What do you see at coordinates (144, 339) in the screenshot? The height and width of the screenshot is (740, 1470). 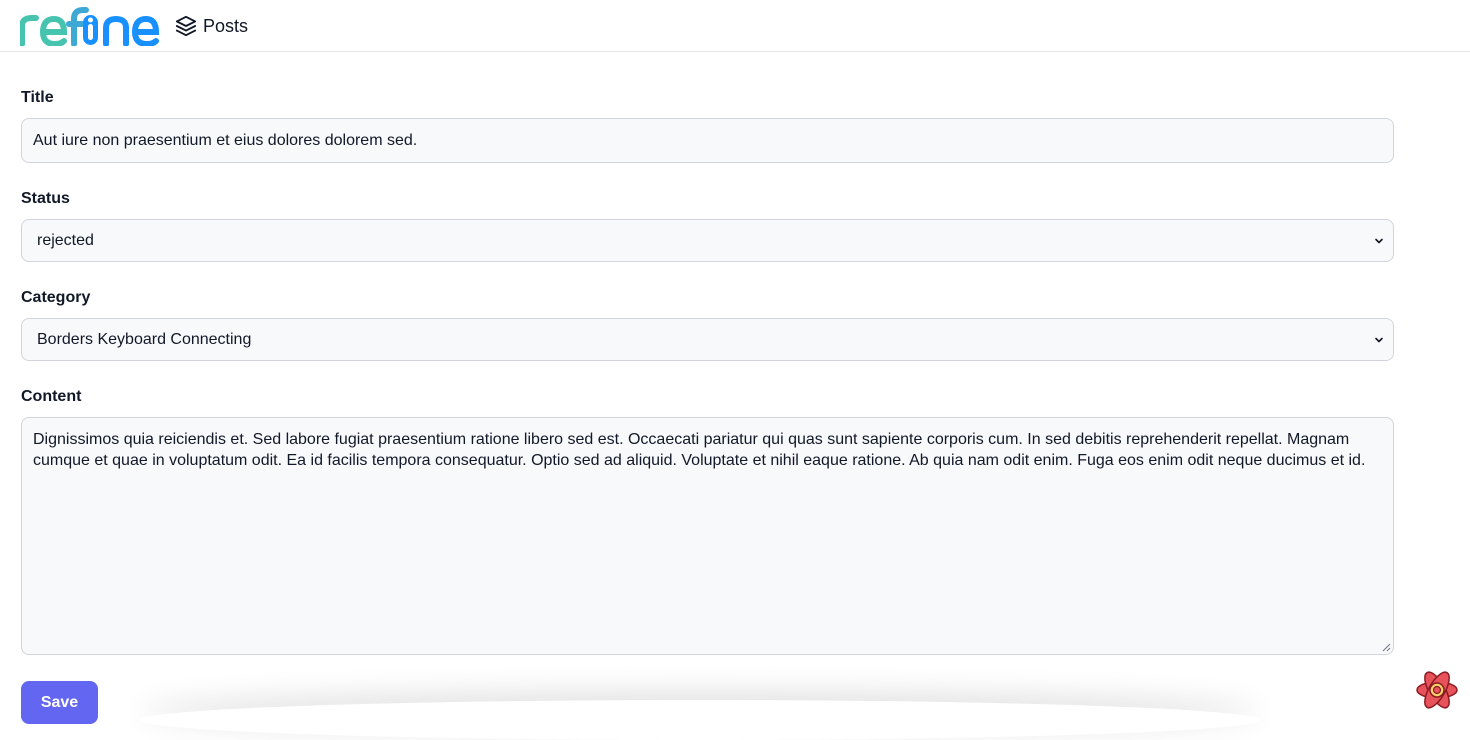 I see `category-select-value: Borders Keyboard Connecting` at bounding box center [144, 339].